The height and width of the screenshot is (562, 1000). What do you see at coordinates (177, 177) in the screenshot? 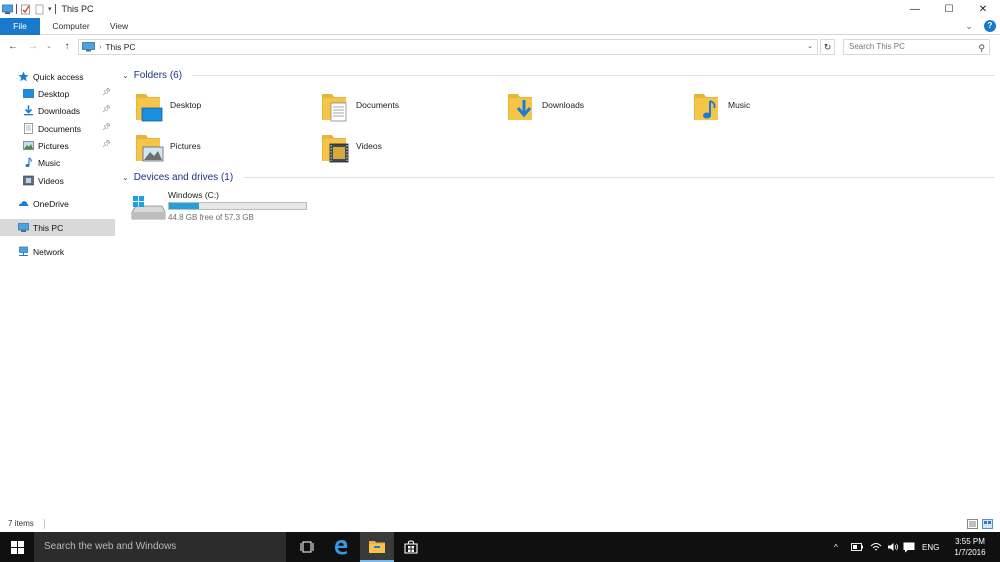
I see `devices-group-header: ⌄ Devices and drives (1)` at bounding box center [177, 177].